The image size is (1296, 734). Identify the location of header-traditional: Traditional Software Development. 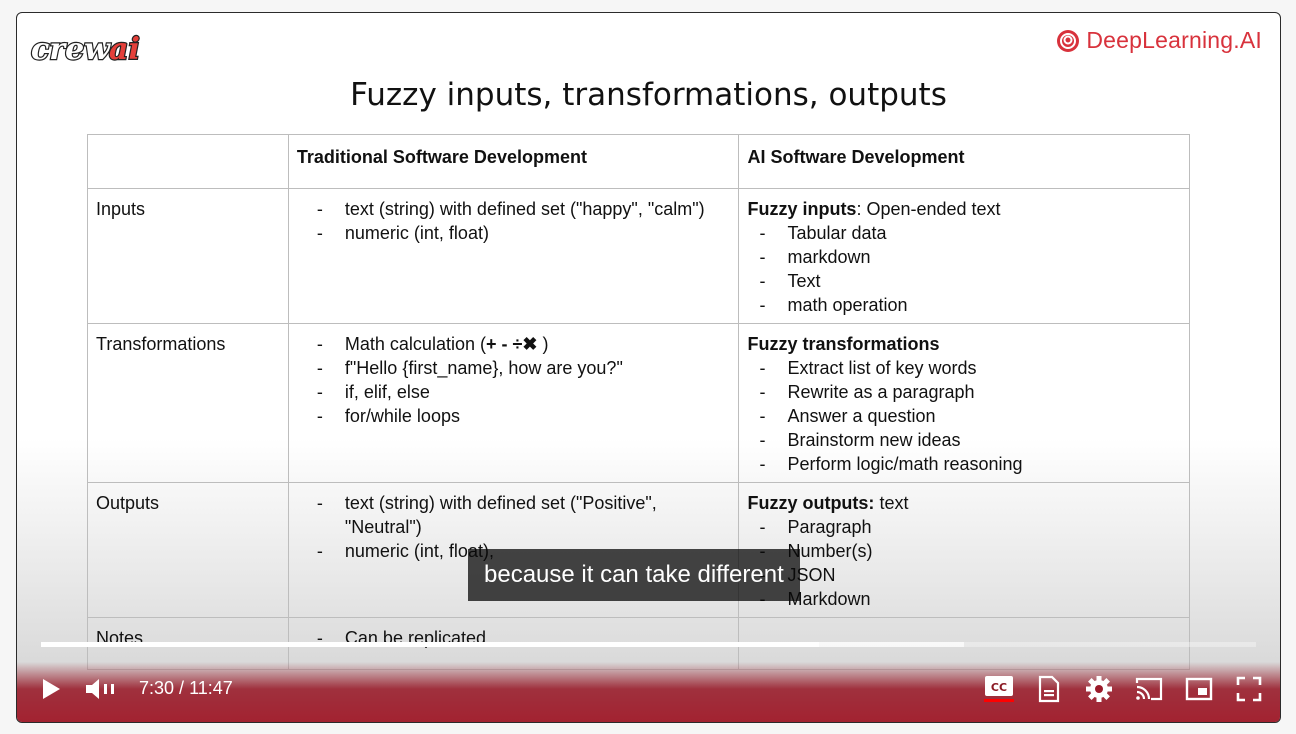
(513, 161).